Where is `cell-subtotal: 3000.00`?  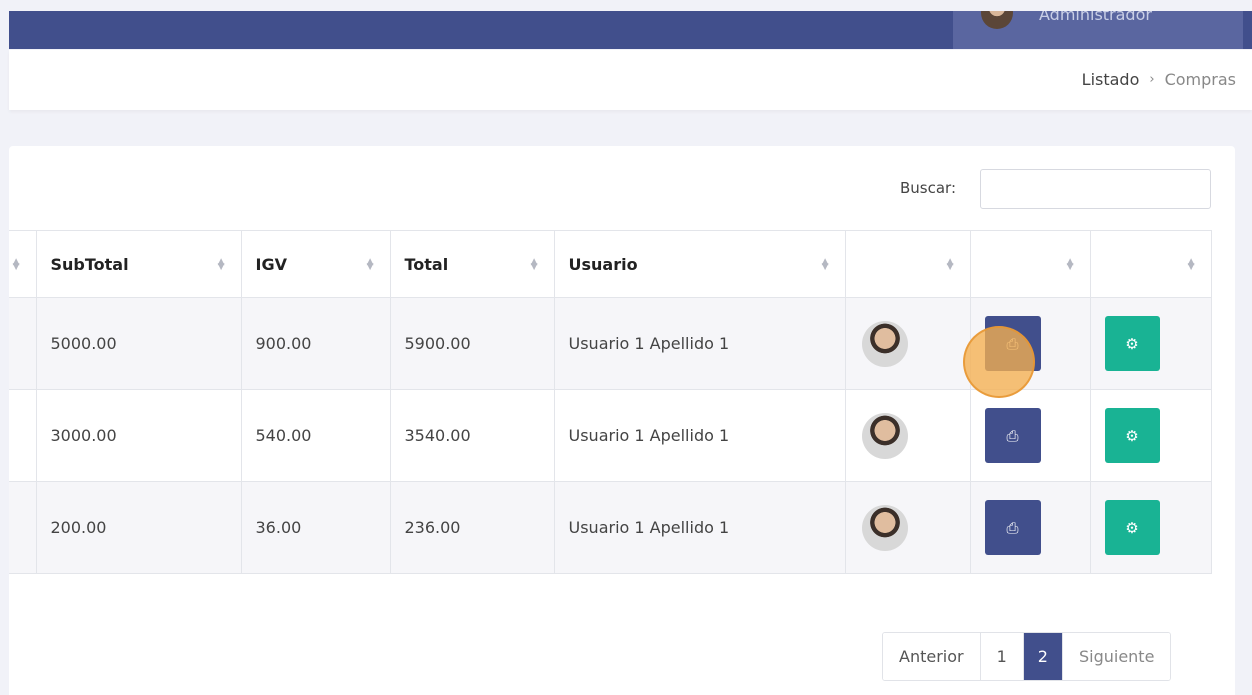 cell-subtotal: 3000.00 is located at coordinates (138, 435).